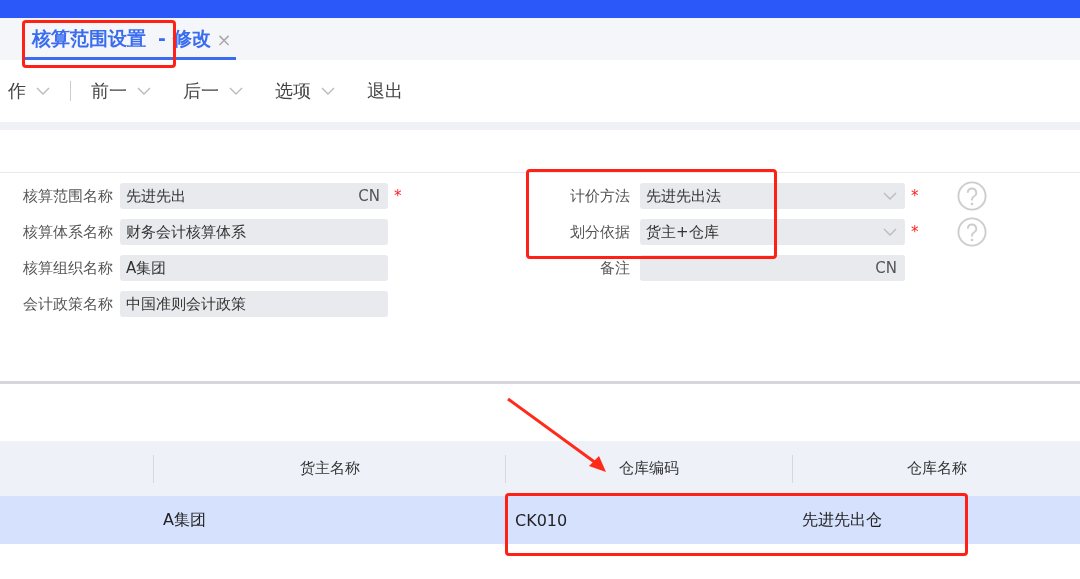 Image resolution: width=1080 pixels, height=579 pixels. Describe the element at coordinates (385, 91) in the screenshot. I see `toolbar-button: 退出` at that location.